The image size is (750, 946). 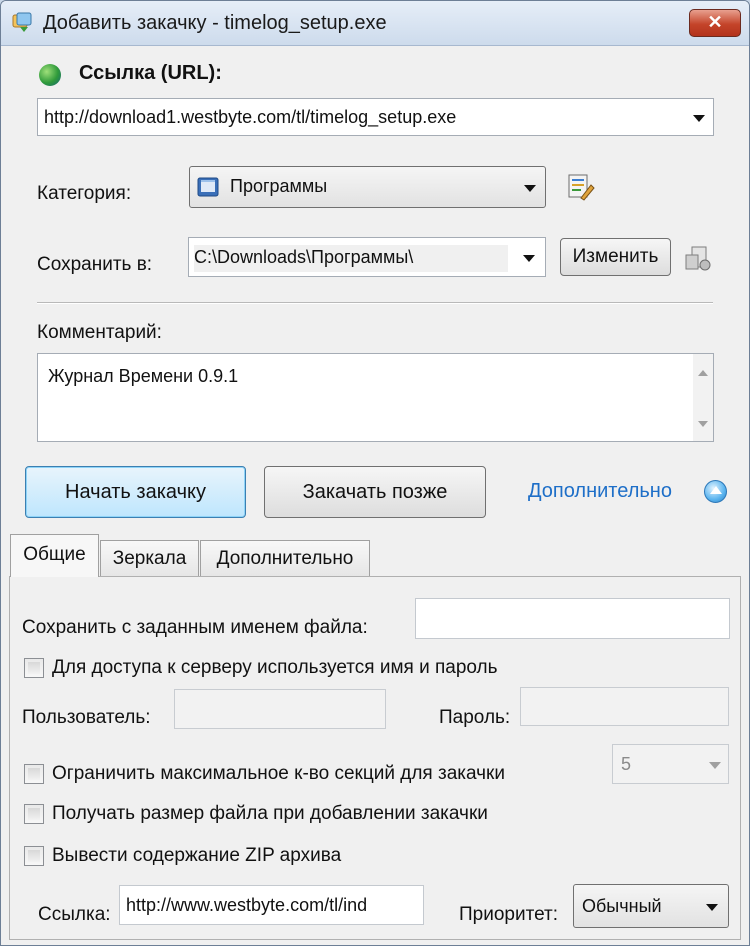 What do you see at coordinates (375, 397) in the screenshot?
I see `comment-textarea: Журнал Времени 0.9.1` at bounding box center [375, 397].